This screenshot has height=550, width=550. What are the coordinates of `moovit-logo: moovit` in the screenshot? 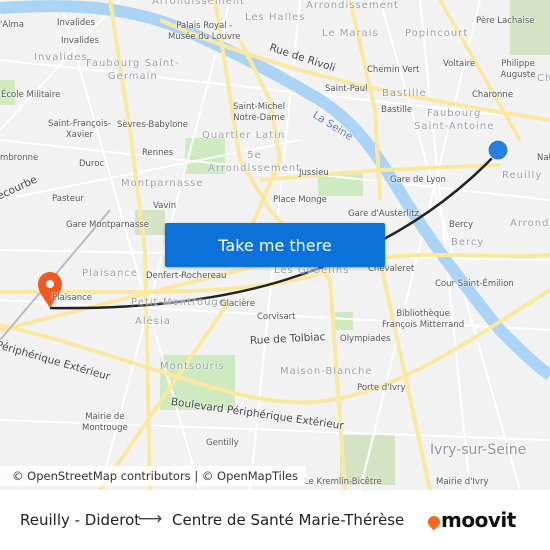 It's located at (470, 520).